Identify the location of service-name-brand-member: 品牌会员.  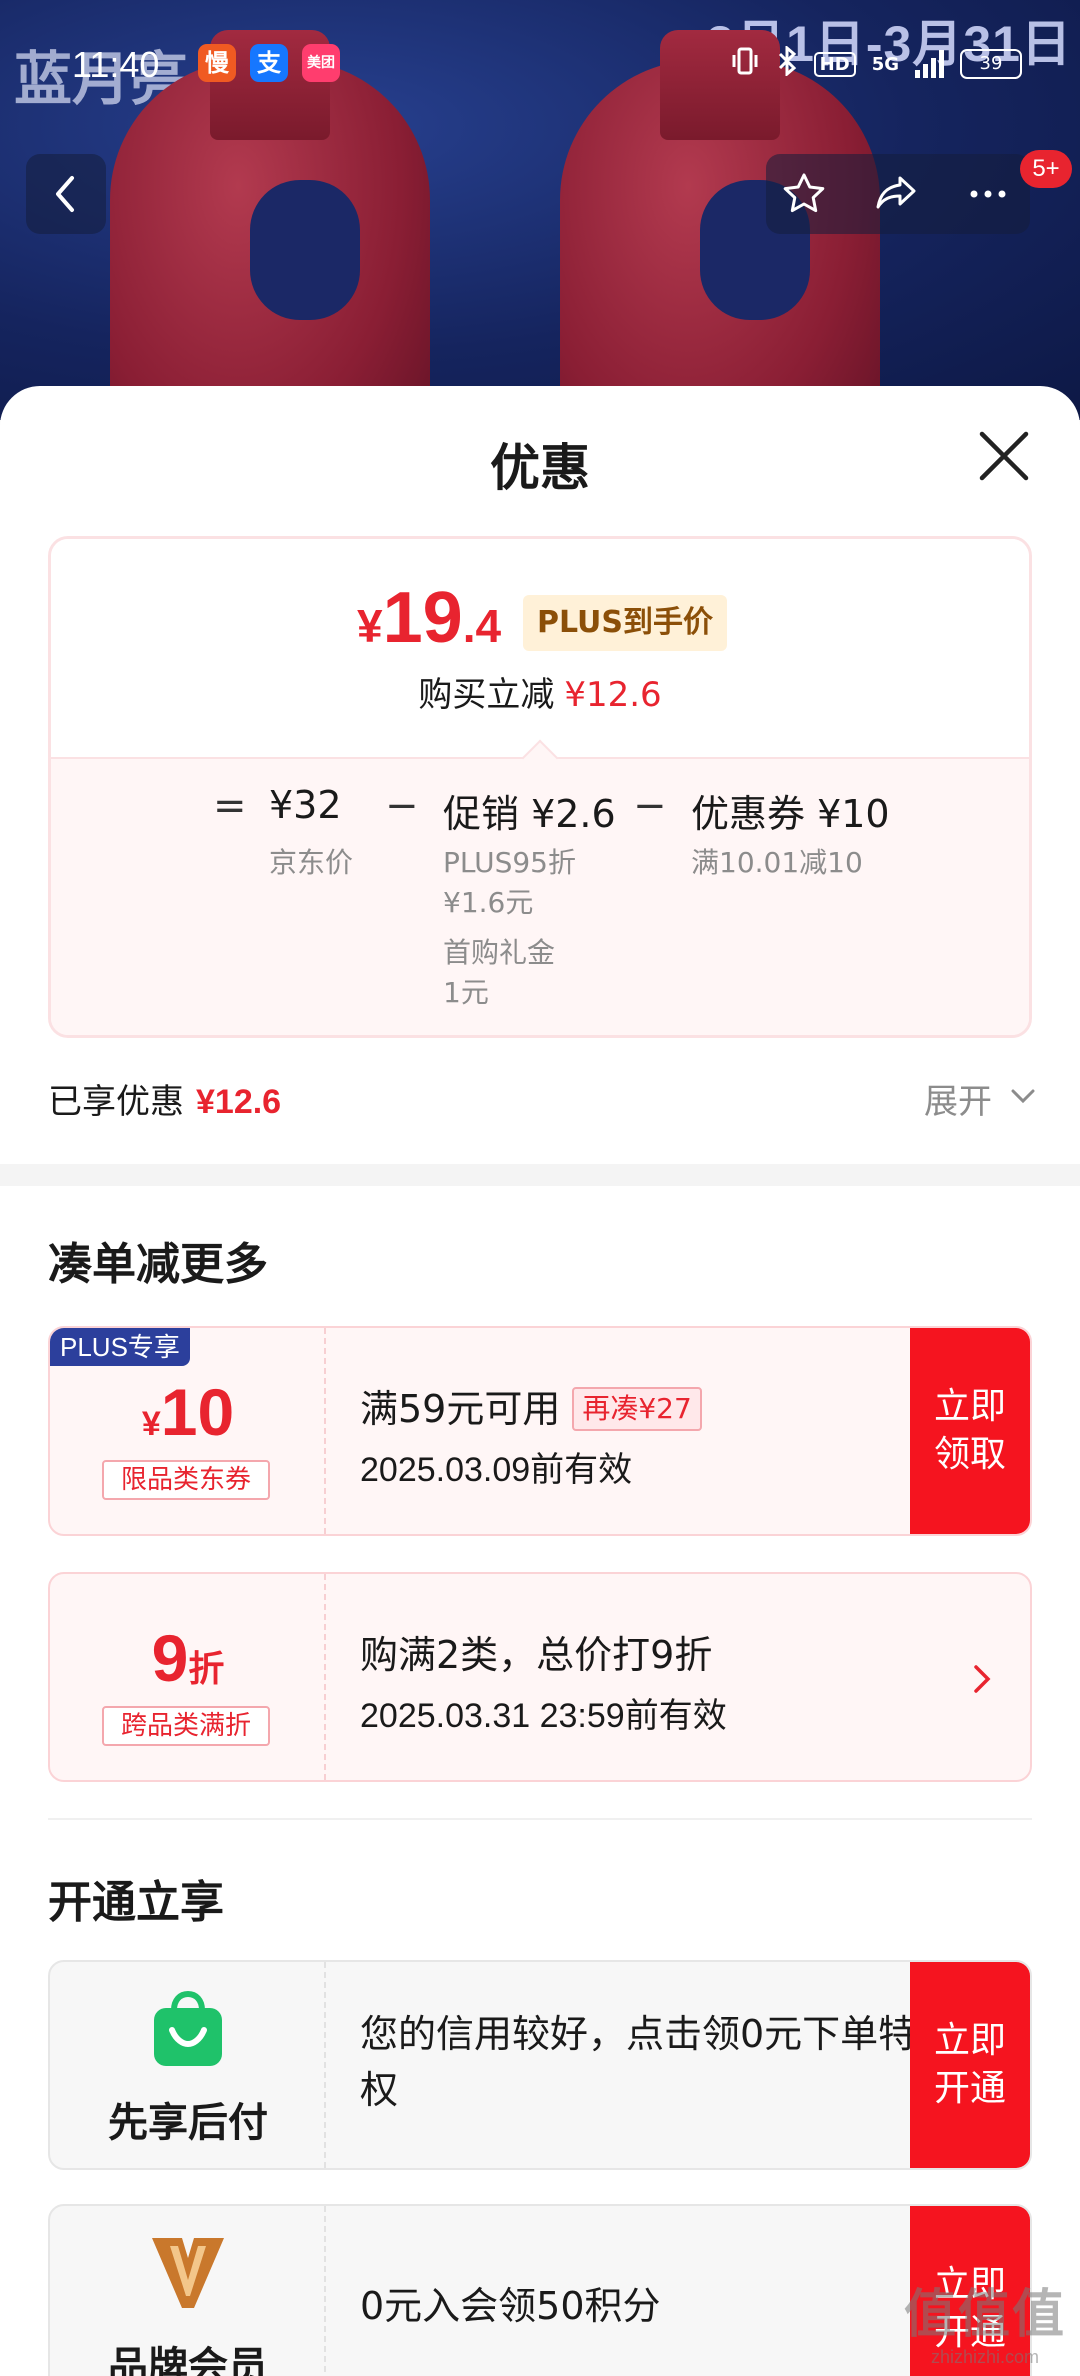
(188, 2360).